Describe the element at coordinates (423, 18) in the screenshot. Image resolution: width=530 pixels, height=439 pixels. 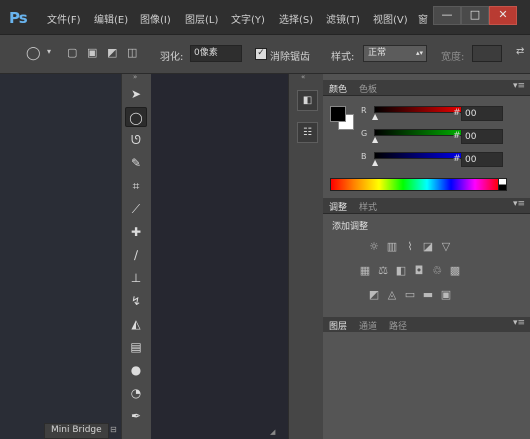
I see `menu-window: 窗` at that location.